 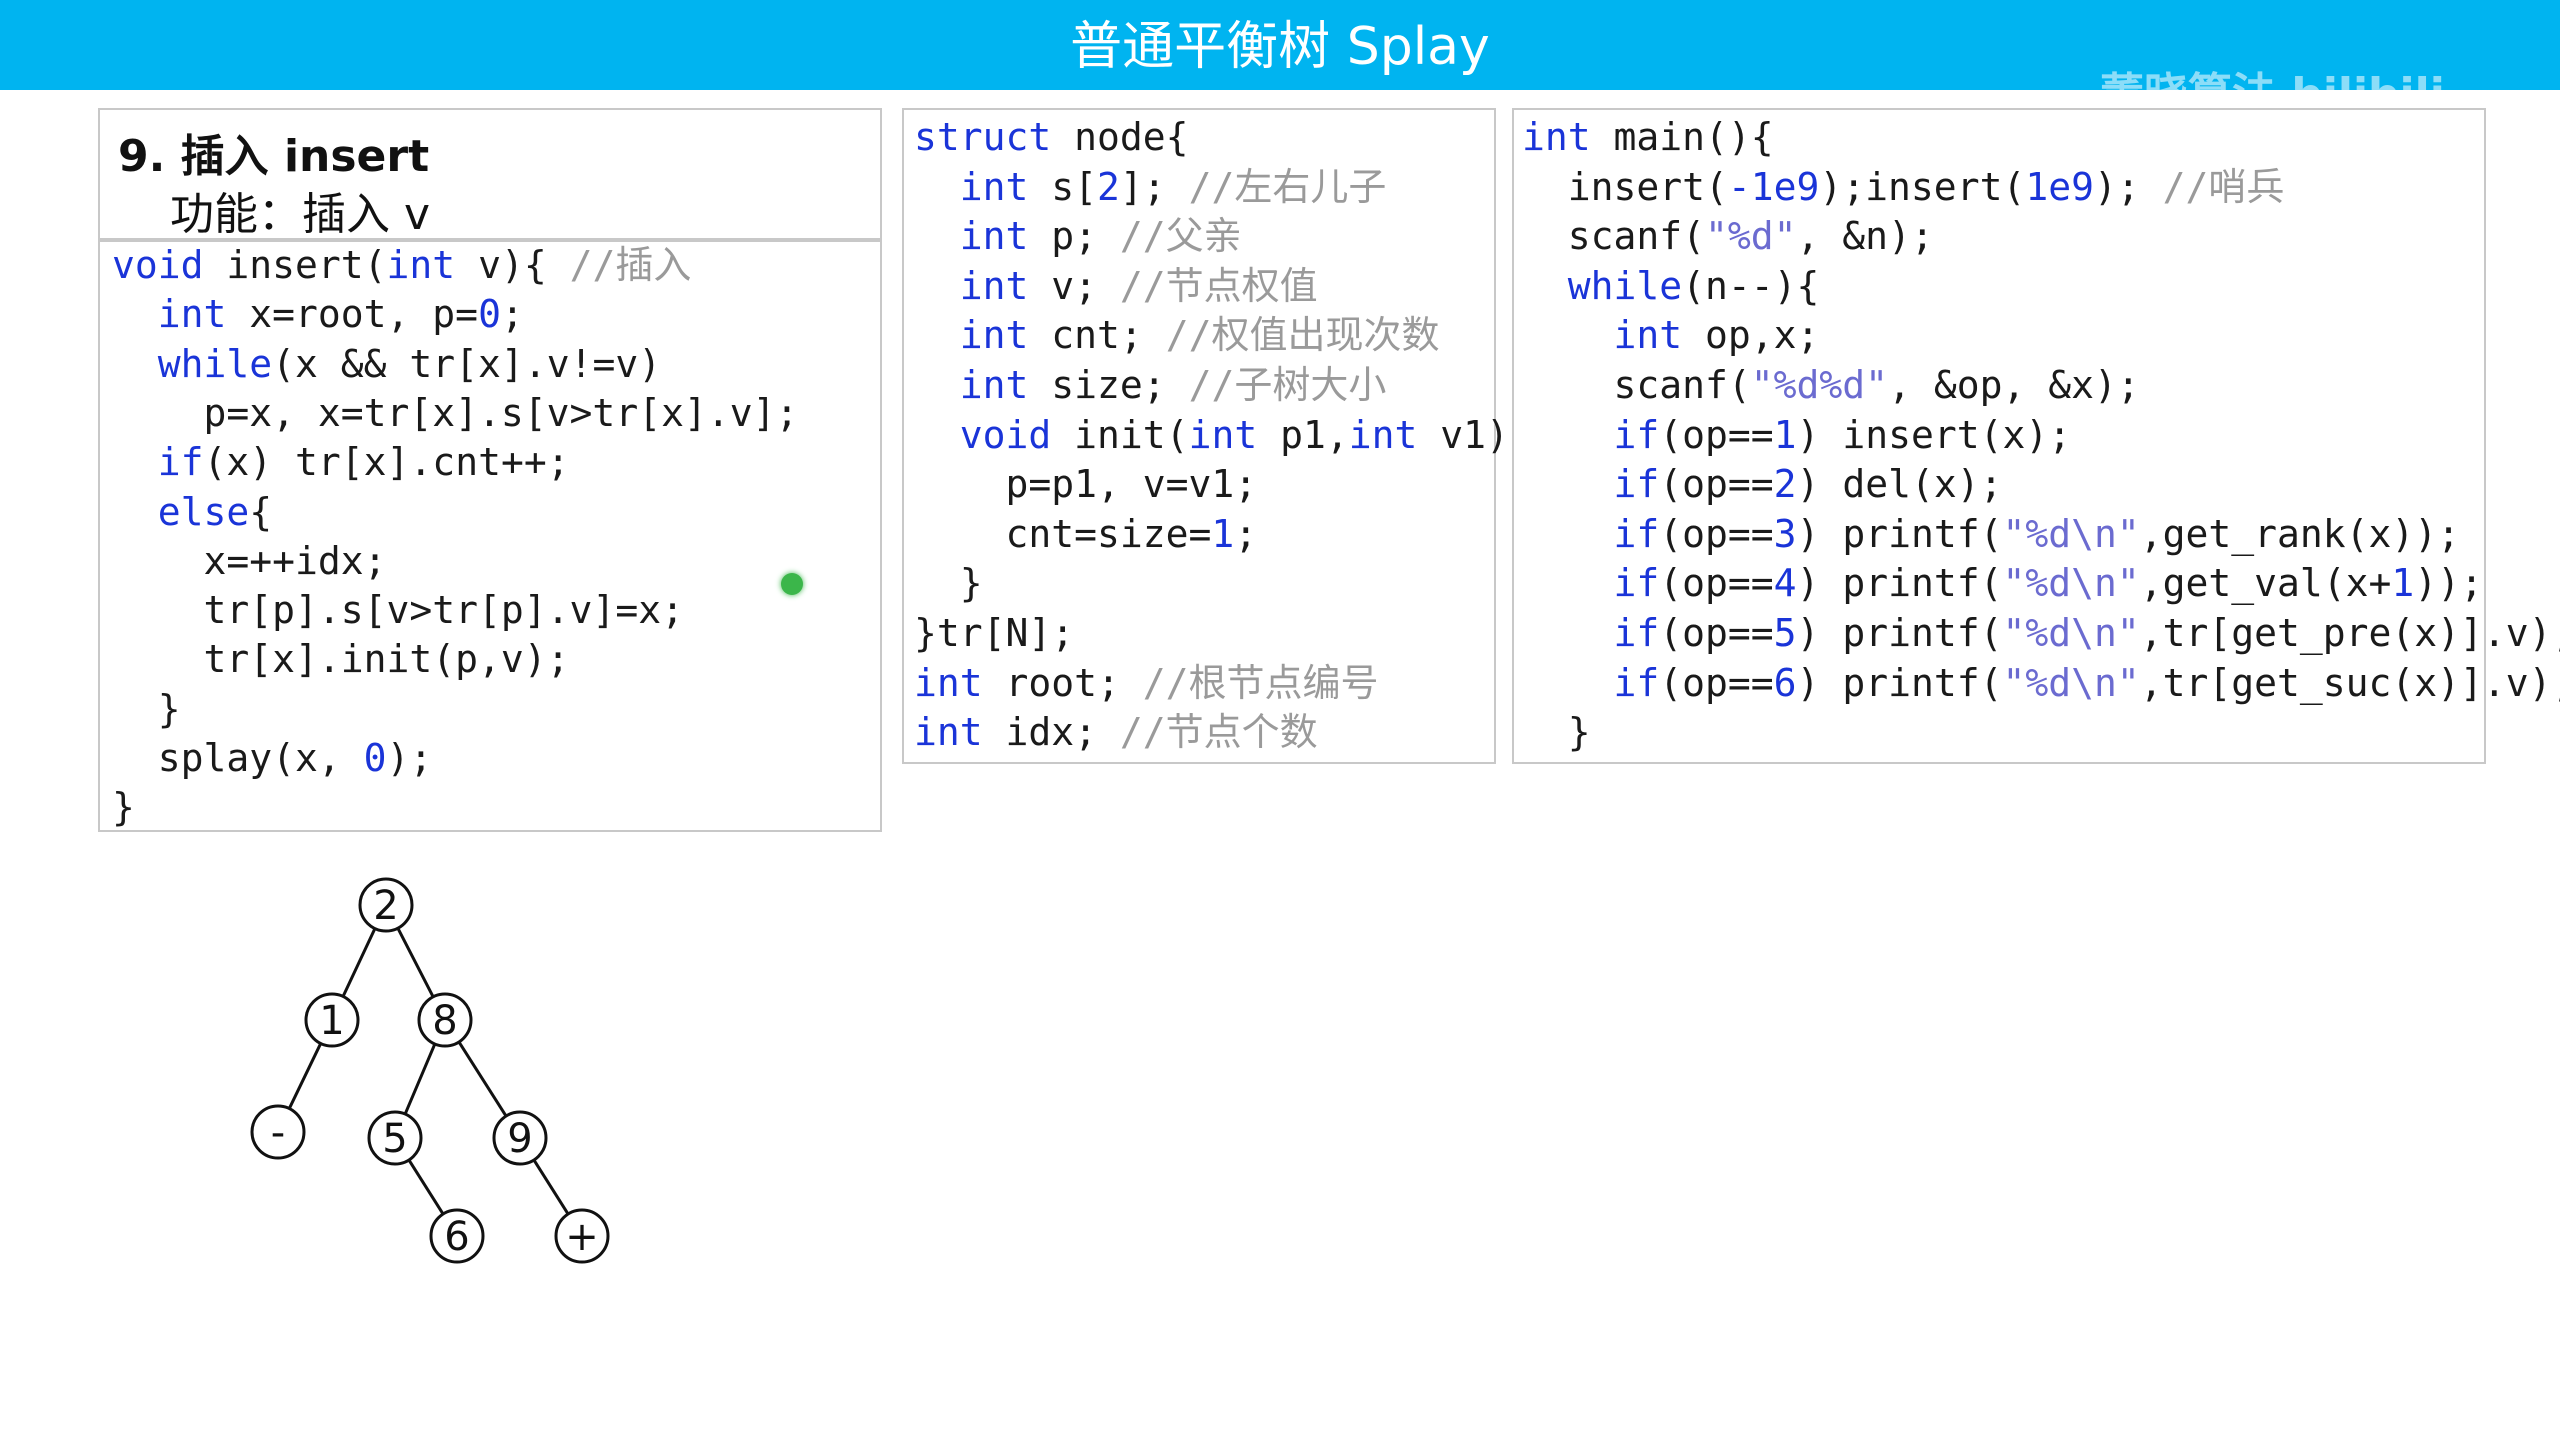 I want to click on code-line: if(op==4) printf("%d\n",get_val(x+1));, so click(x=2002, y=583).